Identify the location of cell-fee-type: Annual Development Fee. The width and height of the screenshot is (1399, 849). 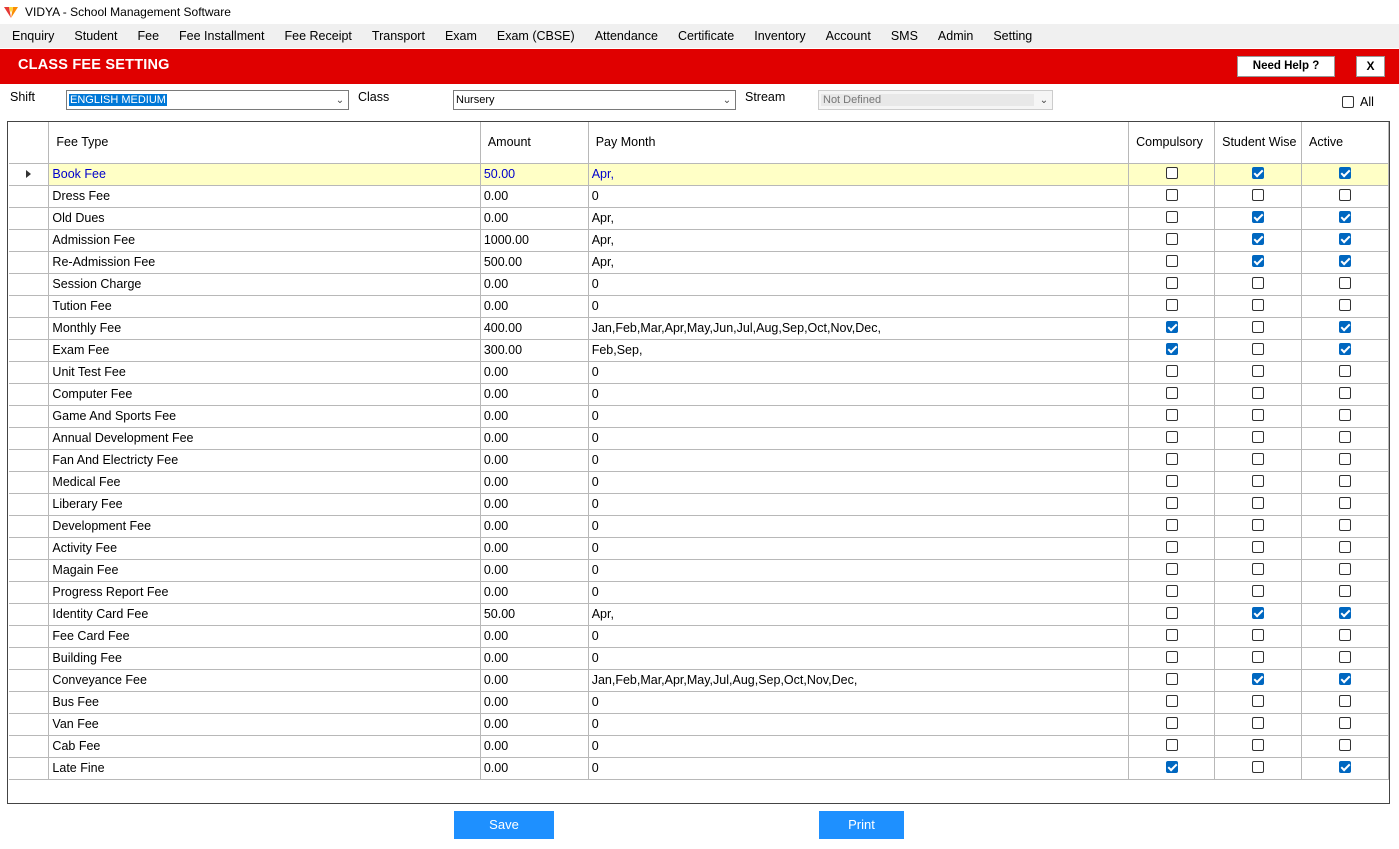
(264, 438).